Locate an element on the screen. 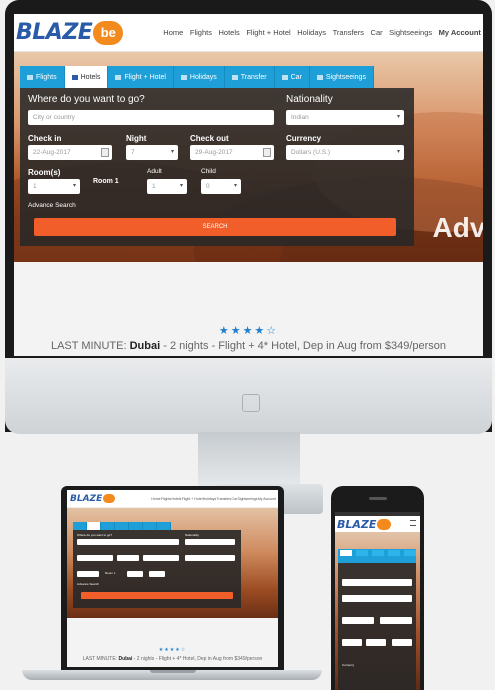 The image size is (495, 690). laptop-tab-active is located at coordinates (94, 526).